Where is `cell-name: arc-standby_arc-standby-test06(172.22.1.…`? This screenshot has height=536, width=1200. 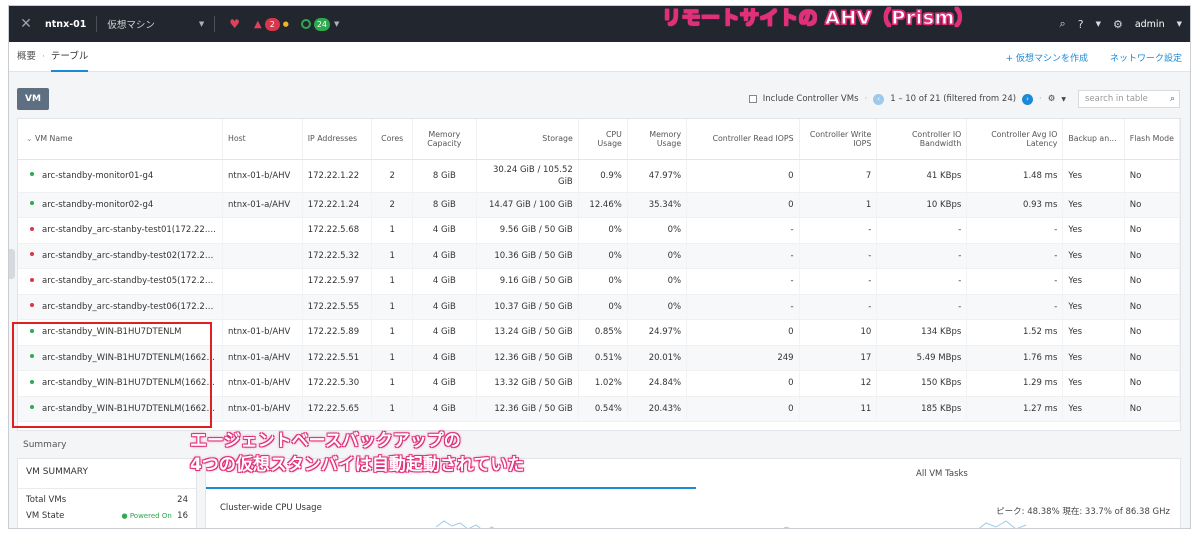 cell-name: arc-standby_arc-standby-test06(172.22.1.… is located at coordinates (120, 307).